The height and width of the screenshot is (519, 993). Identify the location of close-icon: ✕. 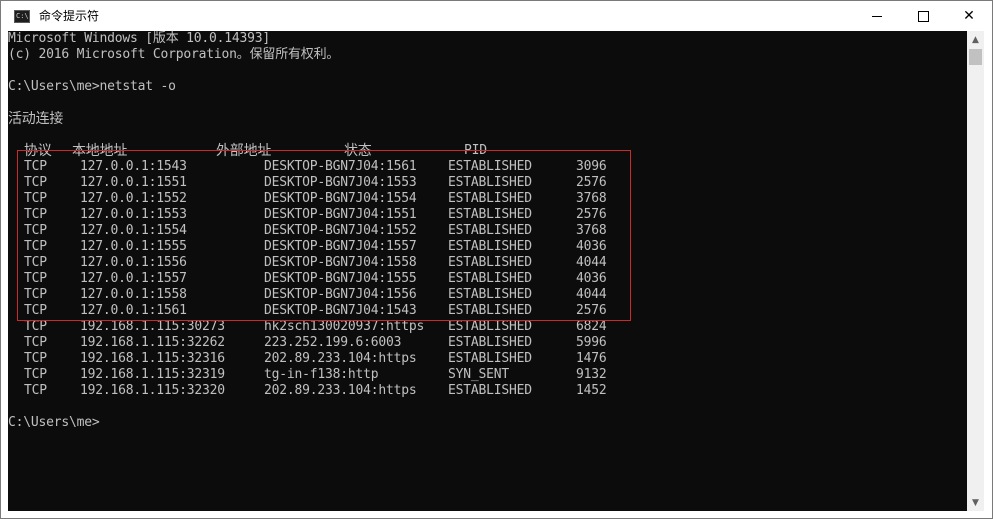
(969, 16).